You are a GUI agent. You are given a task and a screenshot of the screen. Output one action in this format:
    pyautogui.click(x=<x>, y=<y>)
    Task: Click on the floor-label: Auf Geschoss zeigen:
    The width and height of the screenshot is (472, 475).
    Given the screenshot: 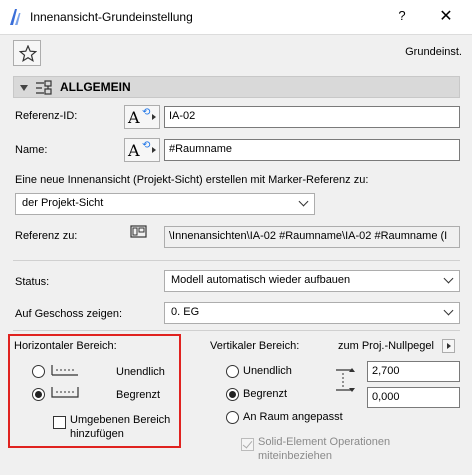 What is the action you would take?
    pyautogui.click(x=69, y=314)
    